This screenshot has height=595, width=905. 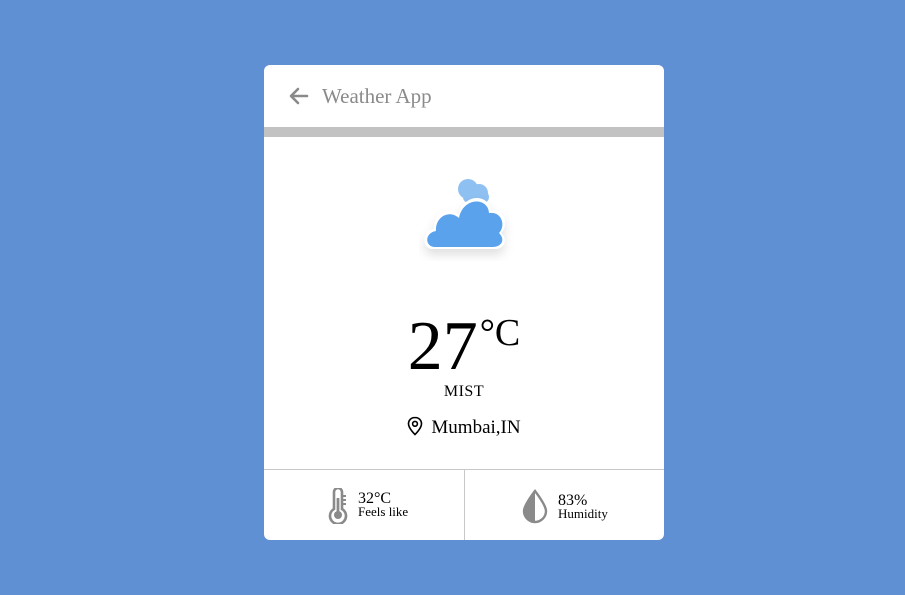 What do you see at coordinates (464, 132) in the screenshot?
I see `header-divider` at bounding box center [464, 132].